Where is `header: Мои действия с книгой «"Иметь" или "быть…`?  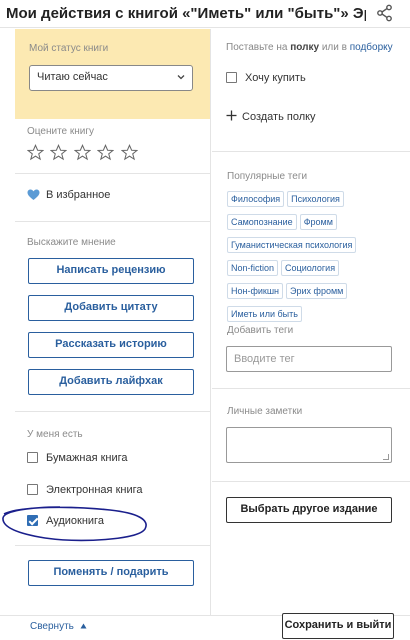
header: Мои действия с книгой «"Иметь" или "быть… is located at coordinates (205, 14).